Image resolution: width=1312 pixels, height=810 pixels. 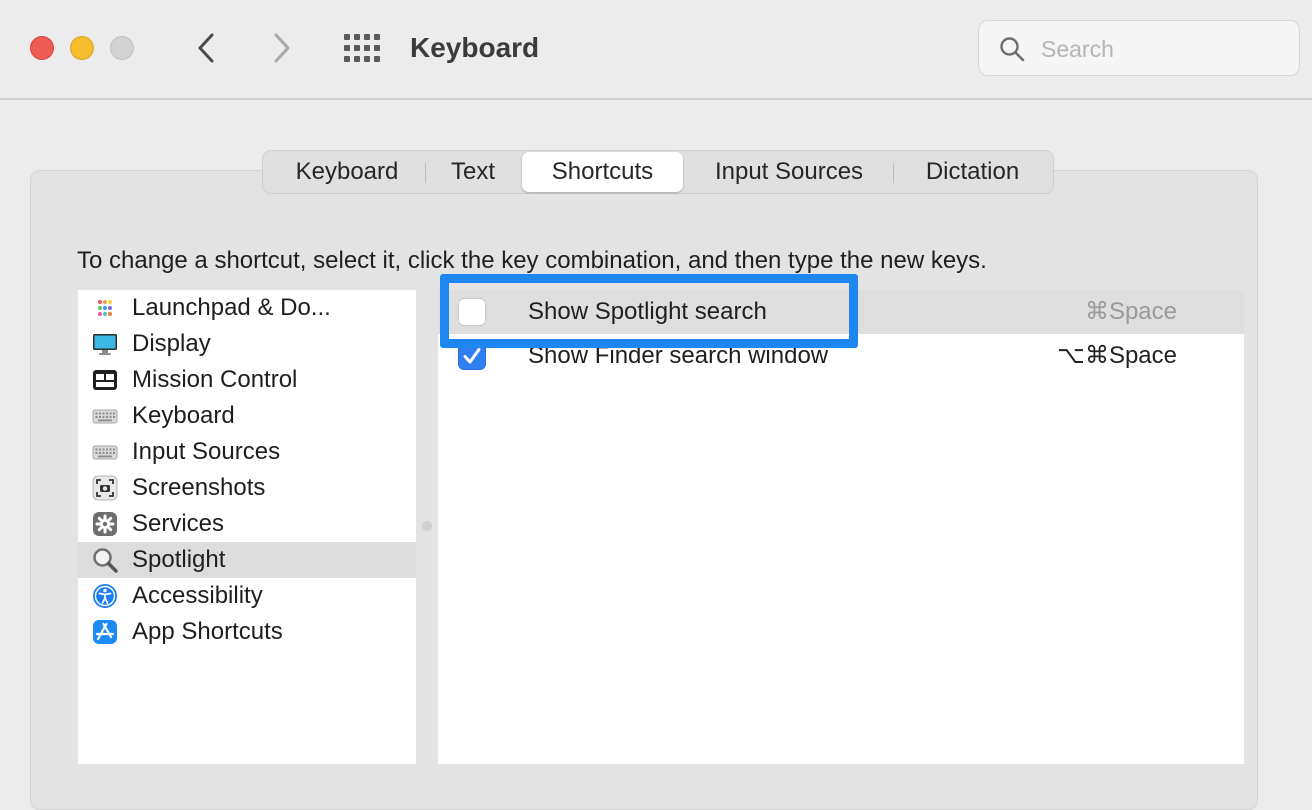 I want to click on show-all-grid-icon, so click(x=362, y=48).